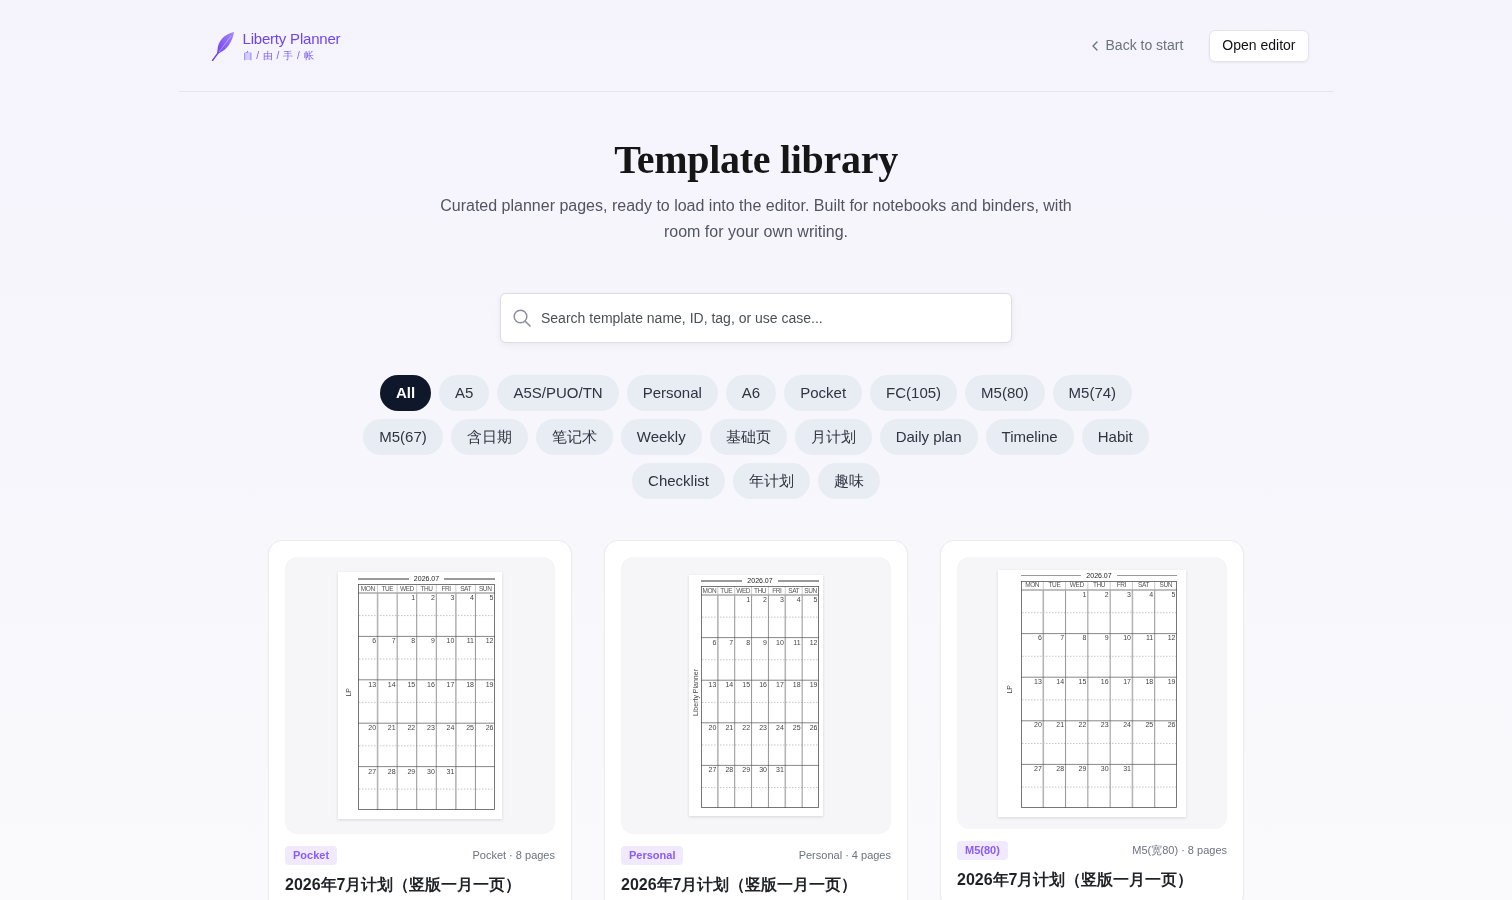  What do you see at coordinates (833, 437) in the screenshot?
I see `filter-chip: 月计划` at bounding box center [833, 437].